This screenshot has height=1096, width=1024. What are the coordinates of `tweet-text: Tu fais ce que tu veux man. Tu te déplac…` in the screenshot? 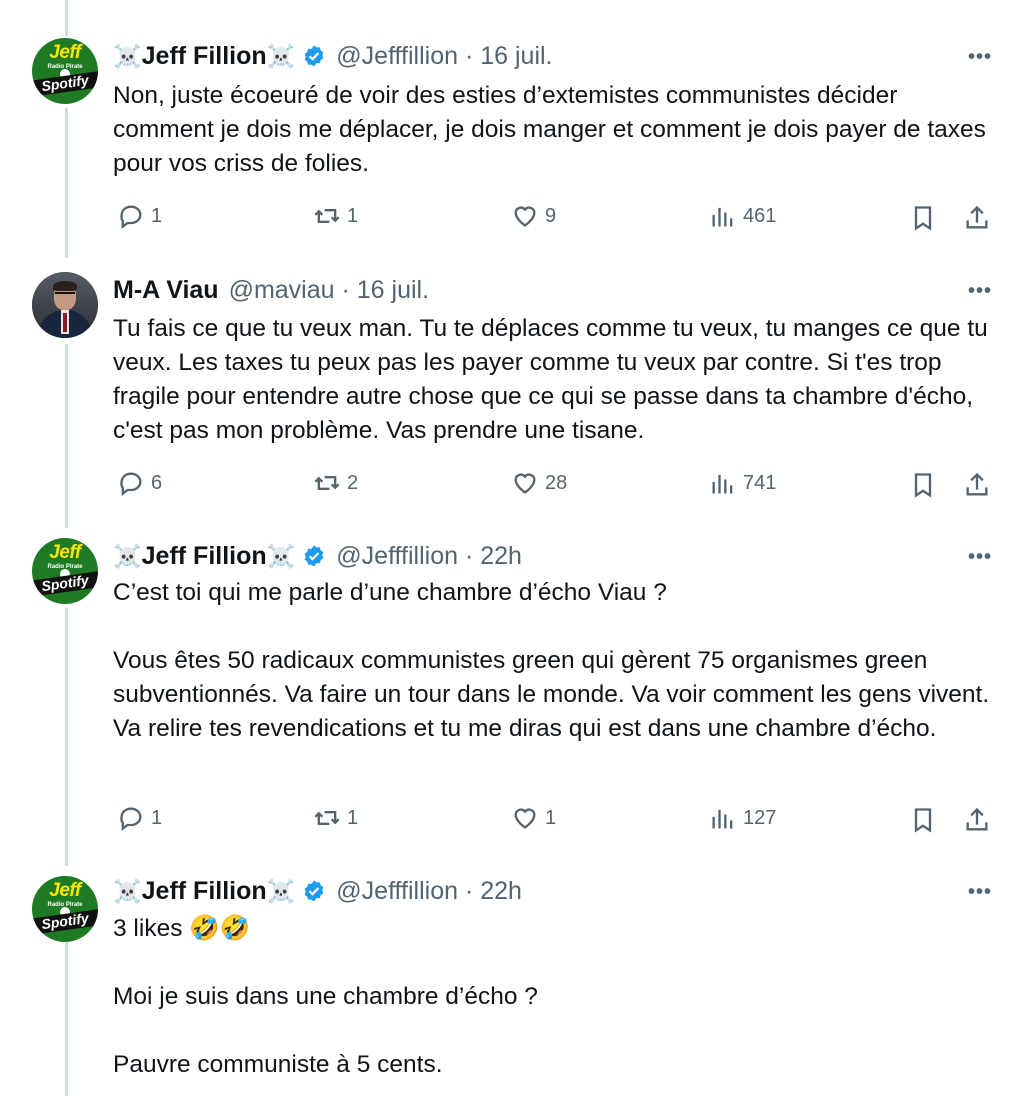 It's located at (554, 379).